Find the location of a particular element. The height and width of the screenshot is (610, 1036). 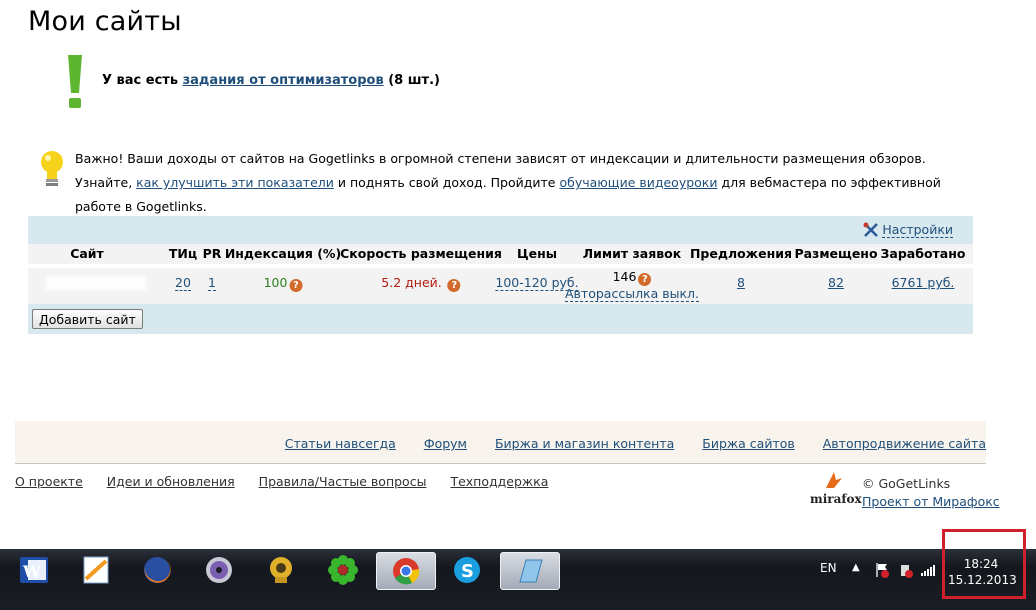

placed-link: 82 is located at coordinates (836, 282).